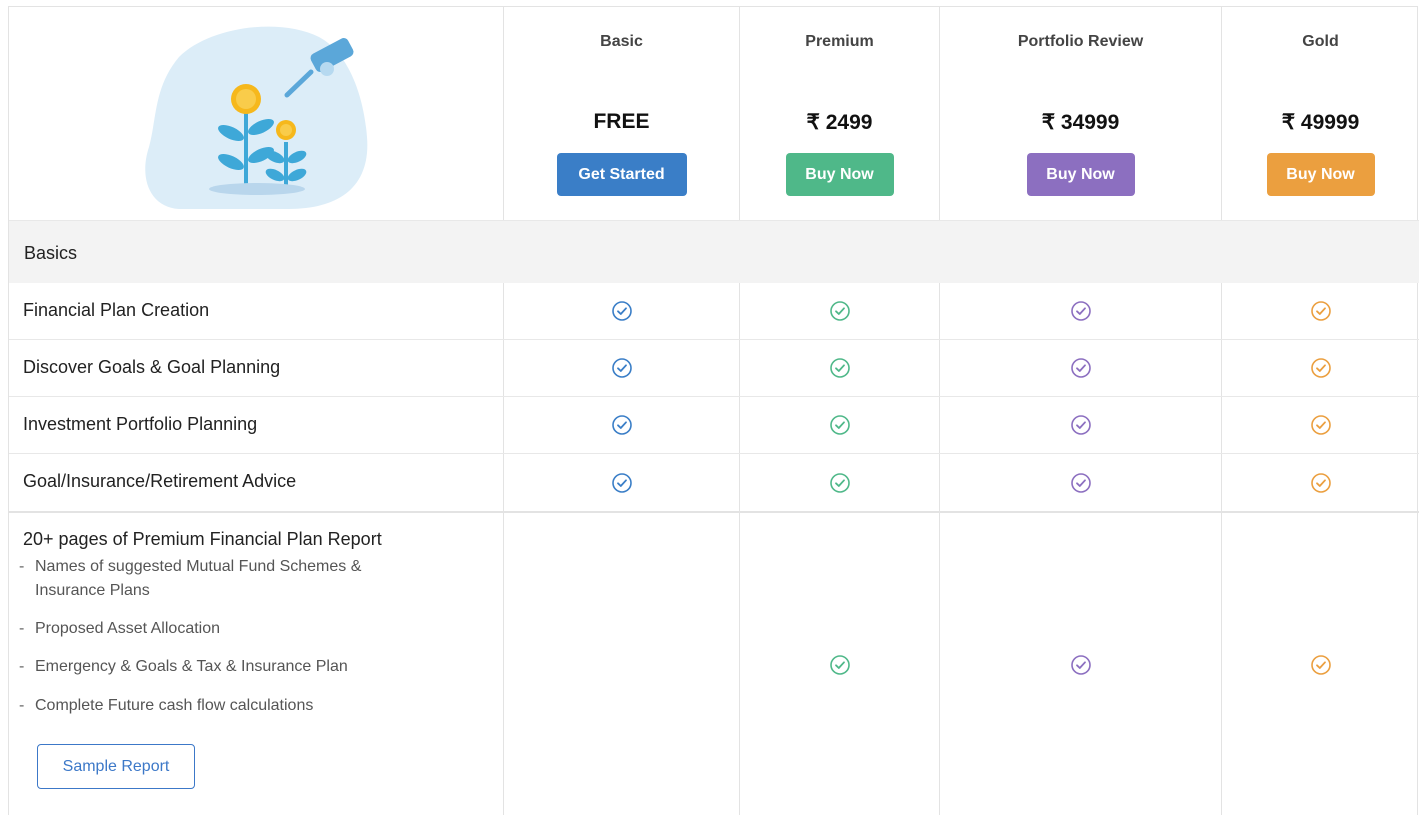 Image resolution: width=1426 pixels, height=815 pixels. I want to click on feature-row: Investment Portfolio Planning, so click(714, 425).